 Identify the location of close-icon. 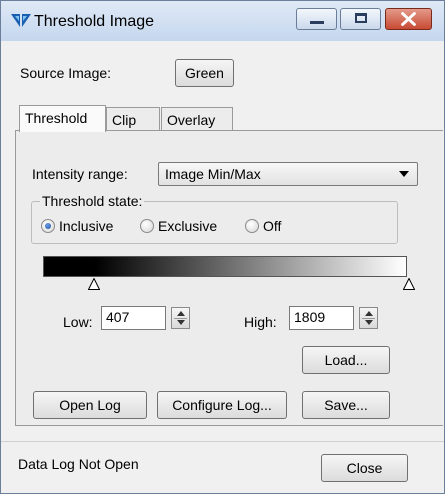
(408, 19).